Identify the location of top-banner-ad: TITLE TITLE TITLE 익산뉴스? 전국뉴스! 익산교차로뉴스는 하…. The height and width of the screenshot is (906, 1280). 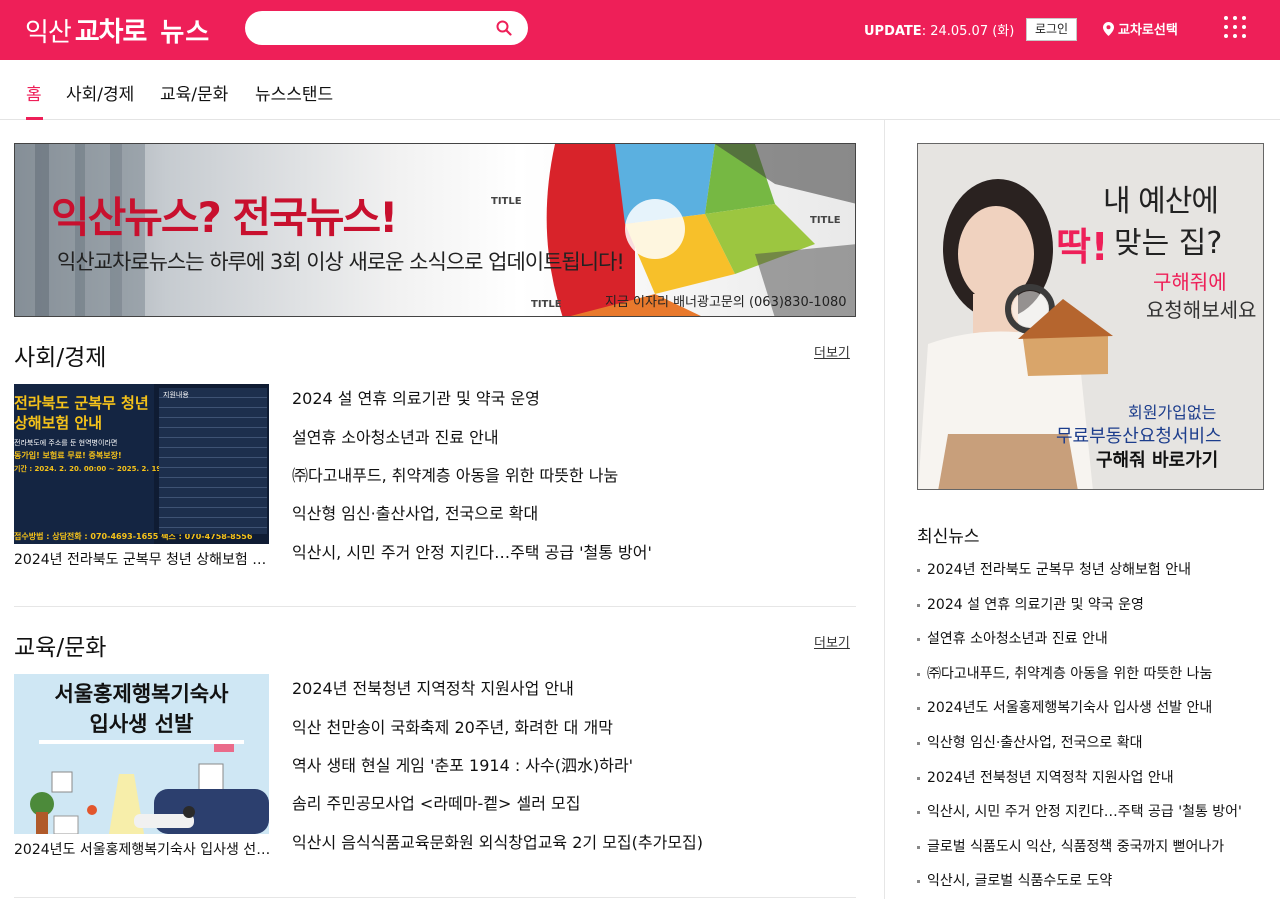
(435, 230).